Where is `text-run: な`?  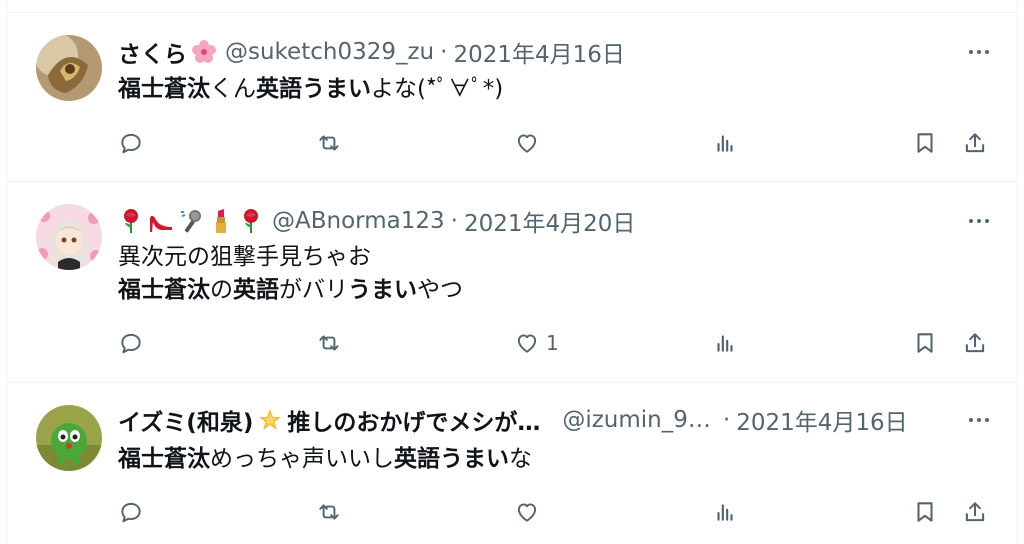
text-run: な is located at coordinates (520, 459).